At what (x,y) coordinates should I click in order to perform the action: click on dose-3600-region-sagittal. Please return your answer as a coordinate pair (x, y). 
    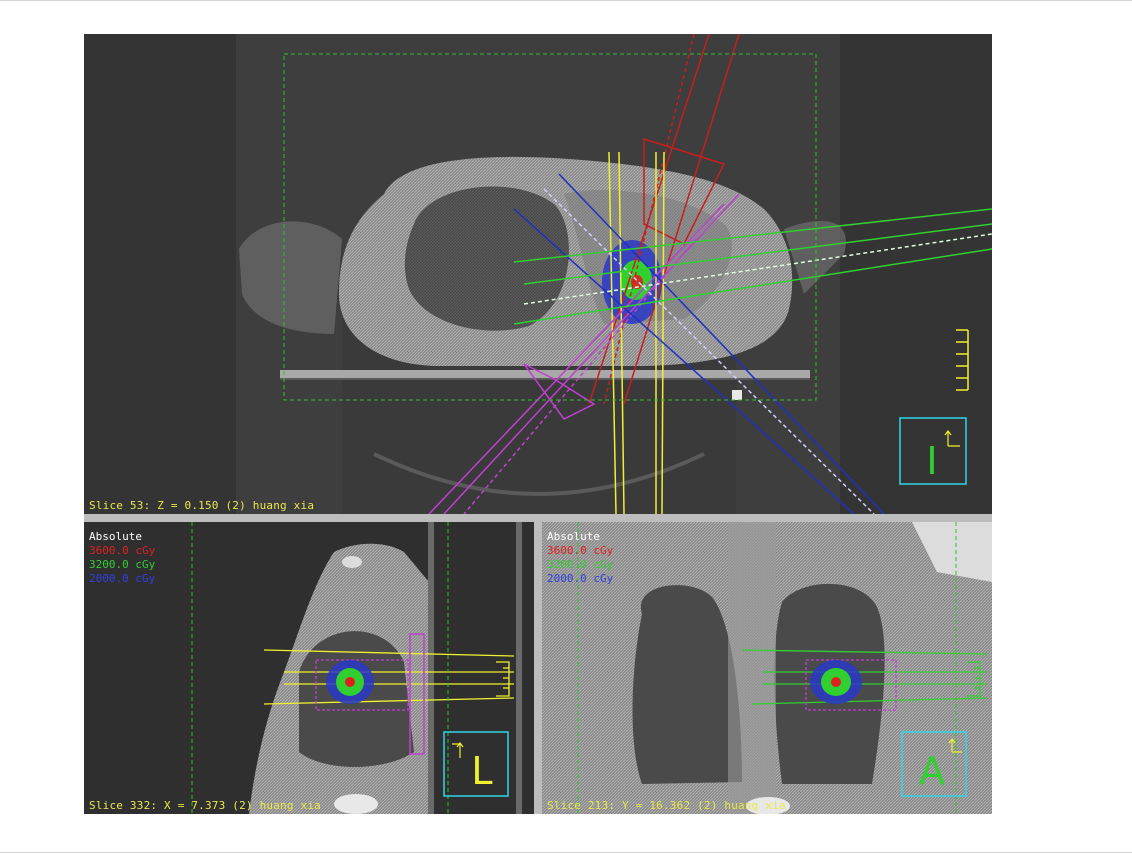
    Looking at the image, I should click on (350, 682).